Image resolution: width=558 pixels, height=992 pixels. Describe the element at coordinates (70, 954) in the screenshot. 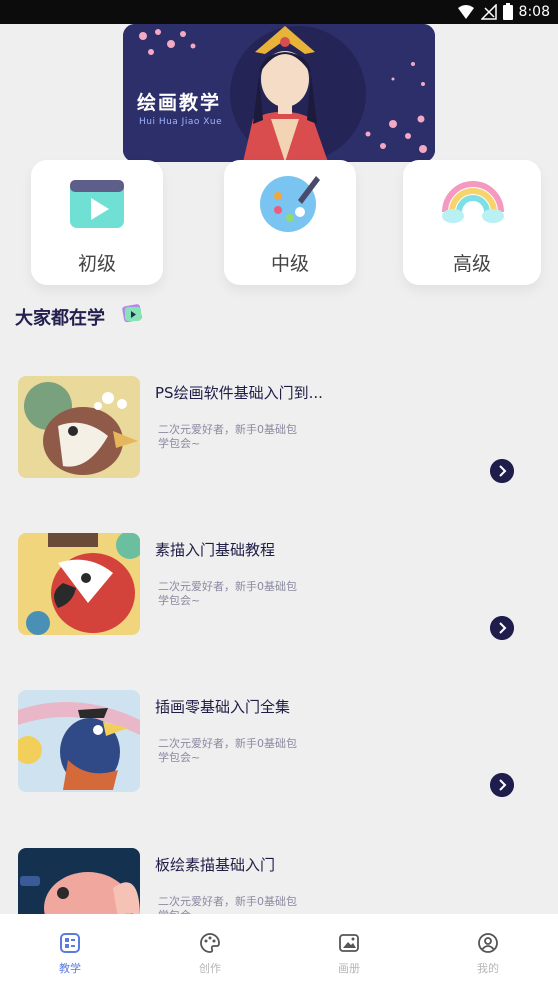

I see `tab-lesson: 教学` at that location.